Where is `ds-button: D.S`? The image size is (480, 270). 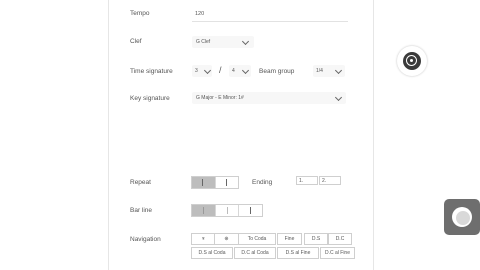 ds-button: D.S is located at coordinates (316, 239).